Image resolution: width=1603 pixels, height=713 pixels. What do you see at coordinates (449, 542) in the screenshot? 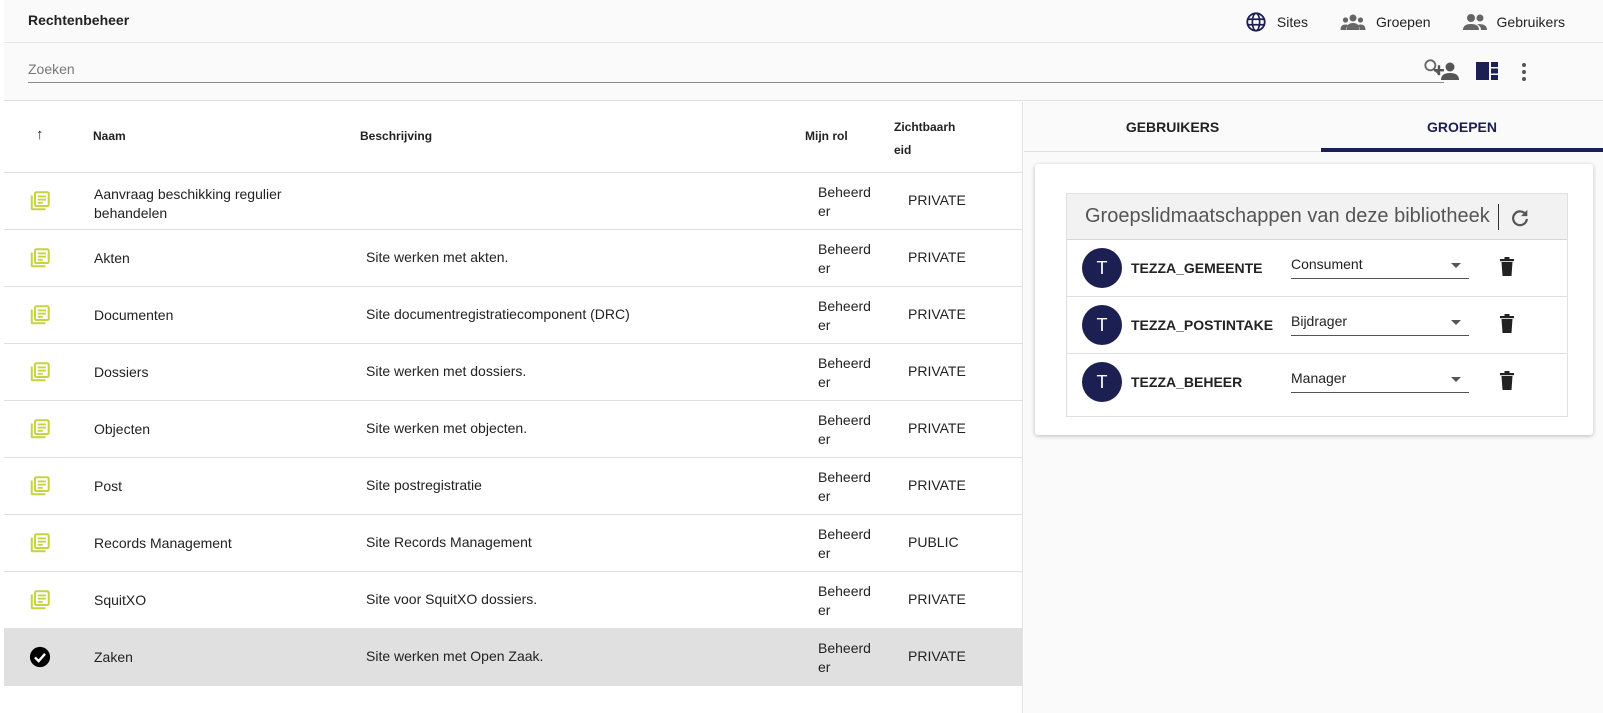
I see `site-description: Site Records Management` at bounding box center [449, 542].